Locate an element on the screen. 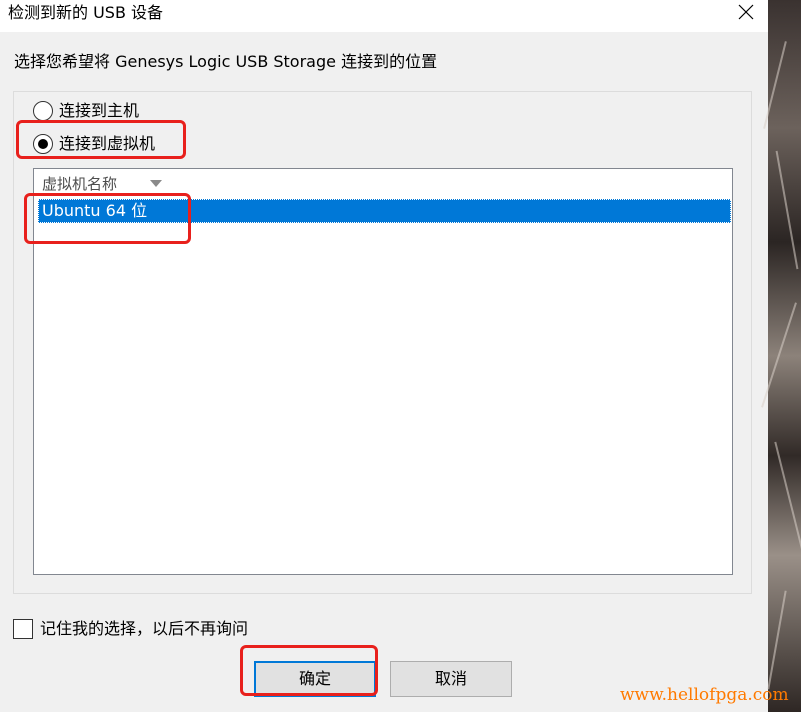 The width and height of the screenshot is (801, 712). ok-button: 确定 is located at coordinates (315, 679).